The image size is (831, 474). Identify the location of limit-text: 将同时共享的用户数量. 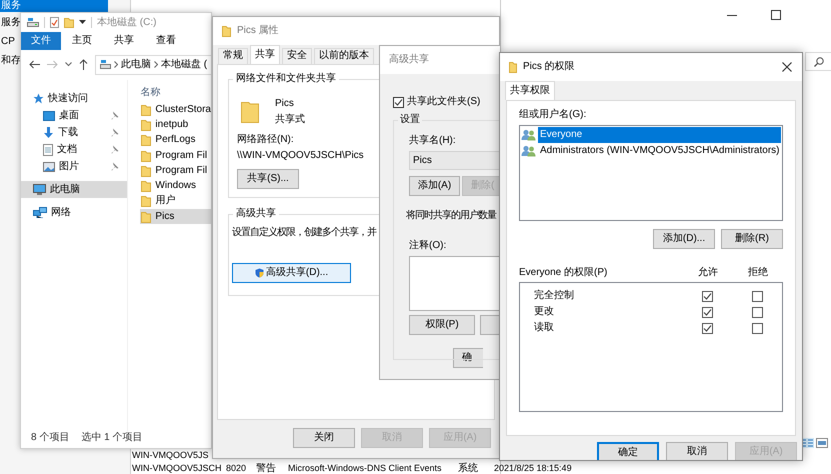
(451, 216).